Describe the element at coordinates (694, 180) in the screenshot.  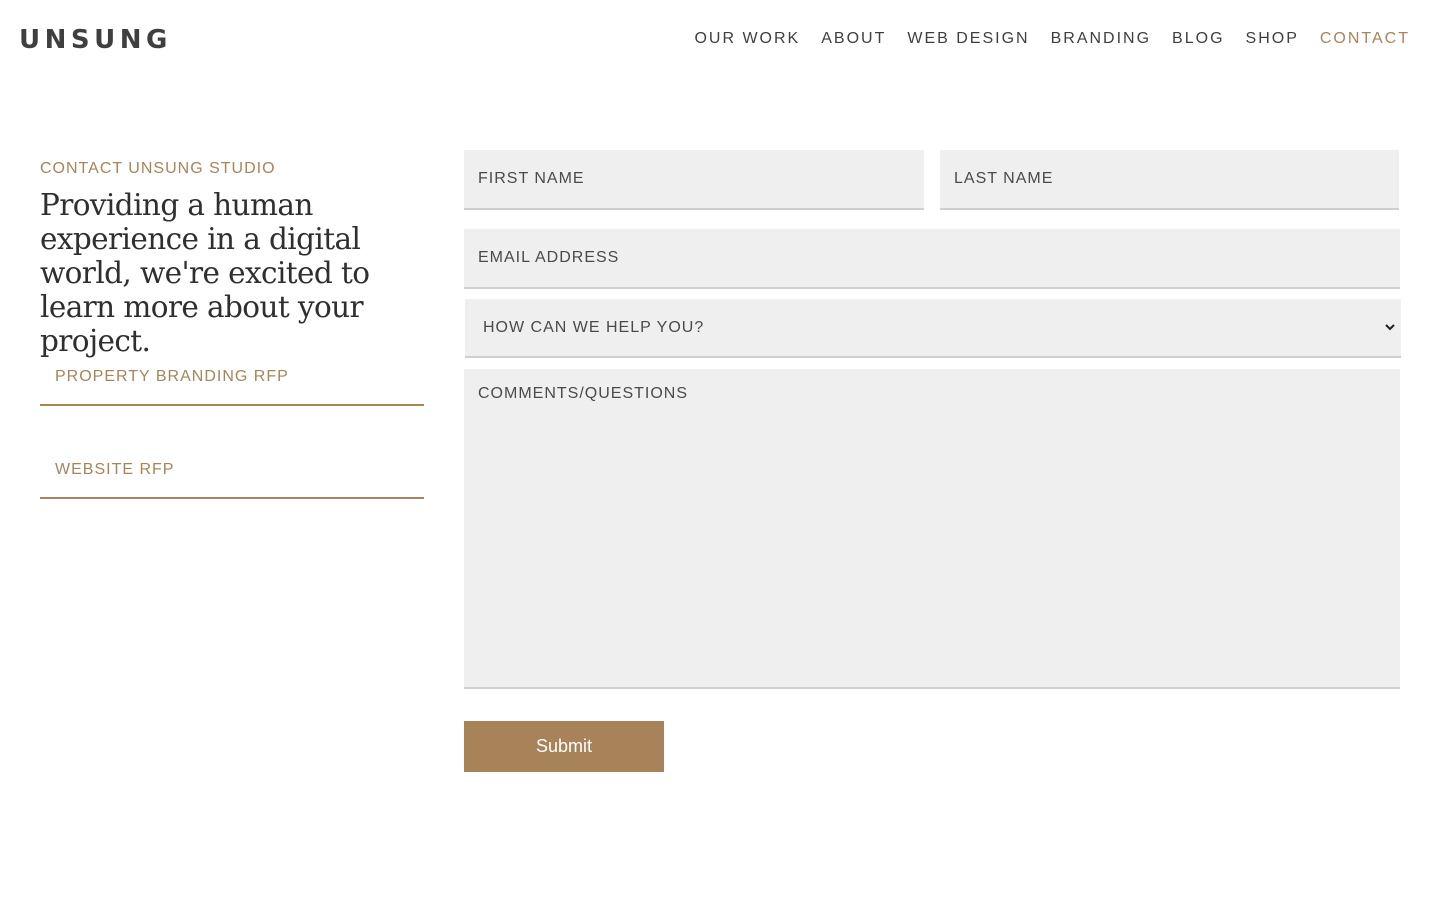
I see `first-name-input` at that location.